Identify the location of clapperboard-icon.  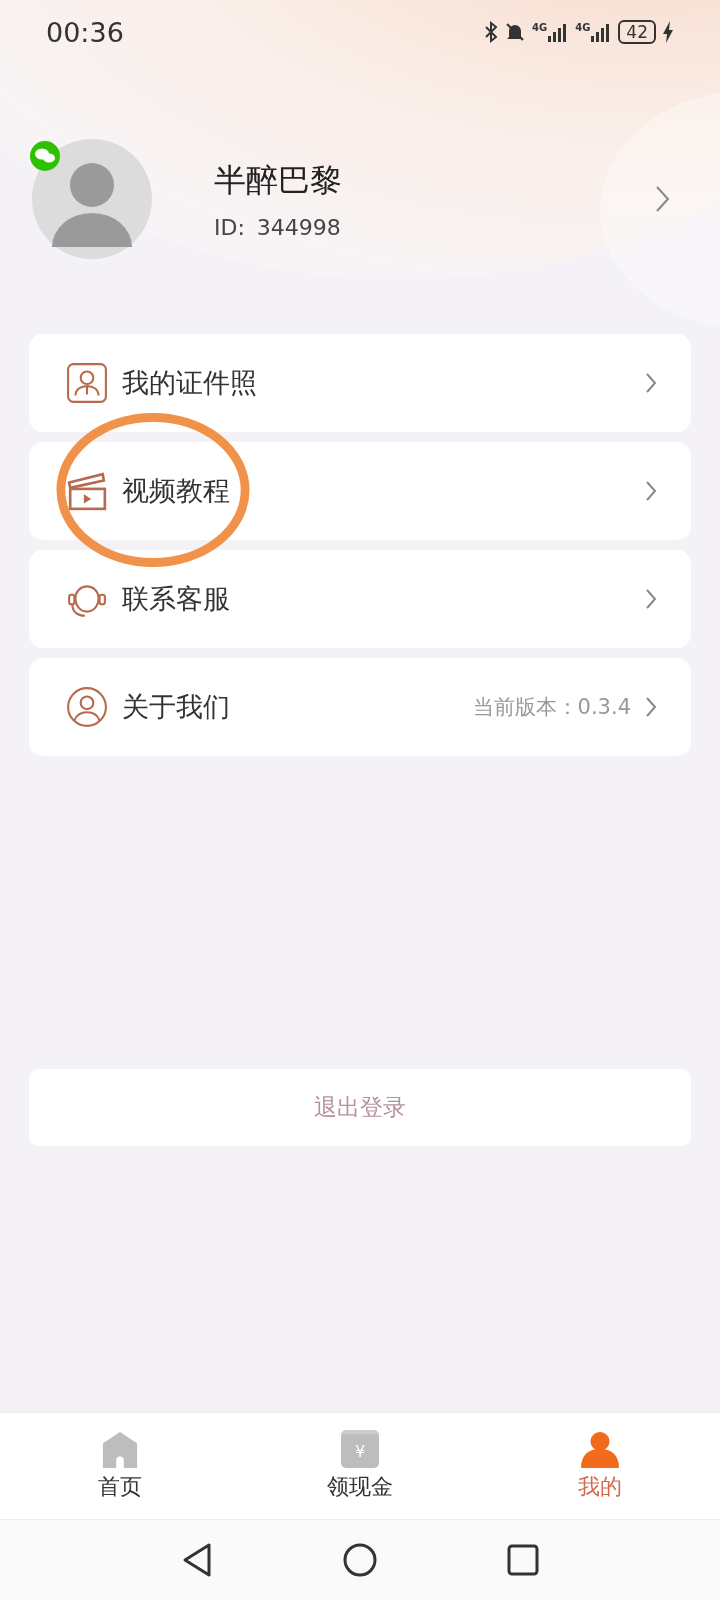
(87, 491).